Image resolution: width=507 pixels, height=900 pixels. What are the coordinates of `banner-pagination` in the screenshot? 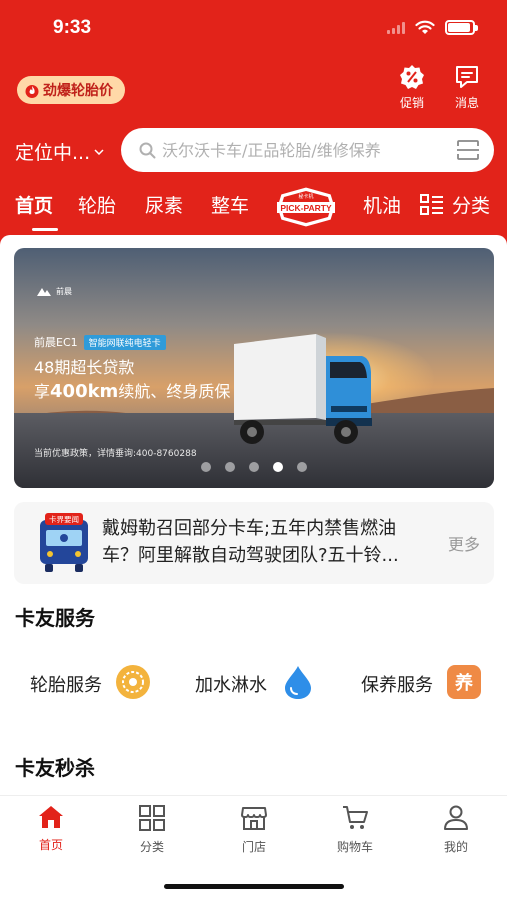 It's located at (254, 467).